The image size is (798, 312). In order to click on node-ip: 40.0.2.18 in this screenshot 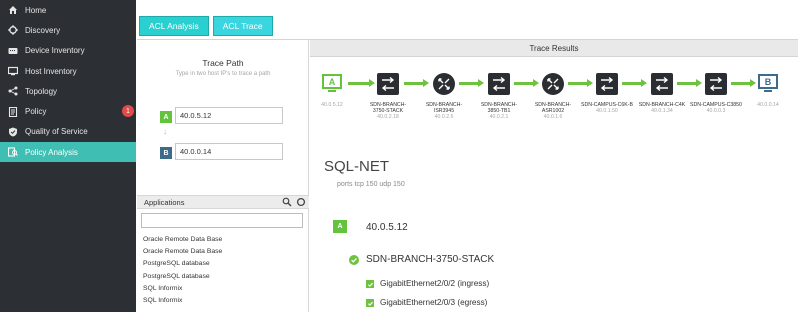, I will do `click(388, 117)`.